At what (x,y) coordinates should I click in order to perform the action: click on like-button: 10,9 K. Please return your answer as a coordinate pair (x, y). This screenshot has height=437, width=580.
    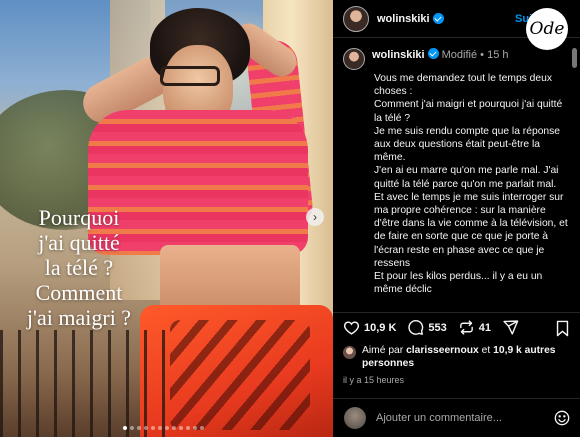
    Looking at the image, I should click on (369, 327).